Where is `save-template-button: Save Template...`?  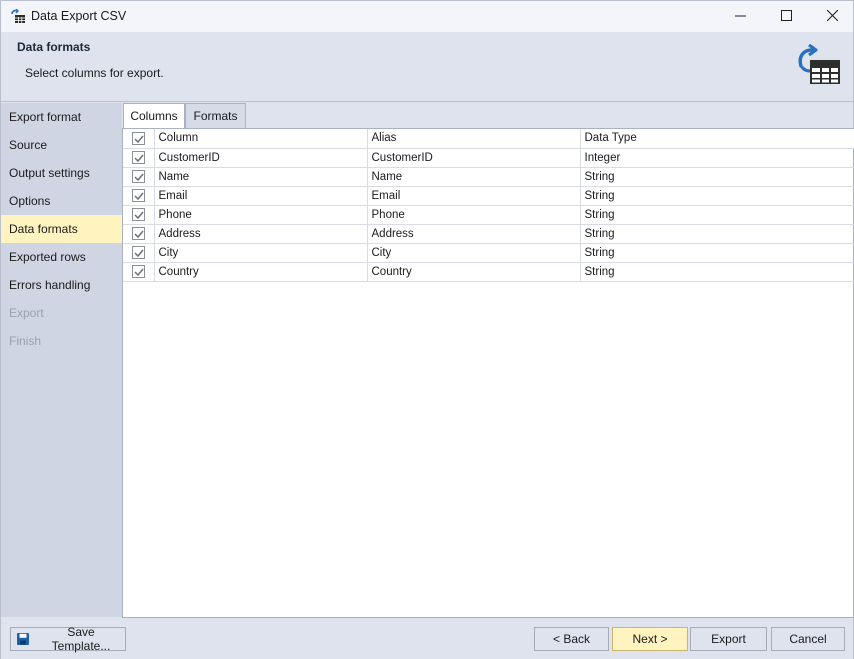
save-template-button: Save Template... is located at coordinates (68, 639).